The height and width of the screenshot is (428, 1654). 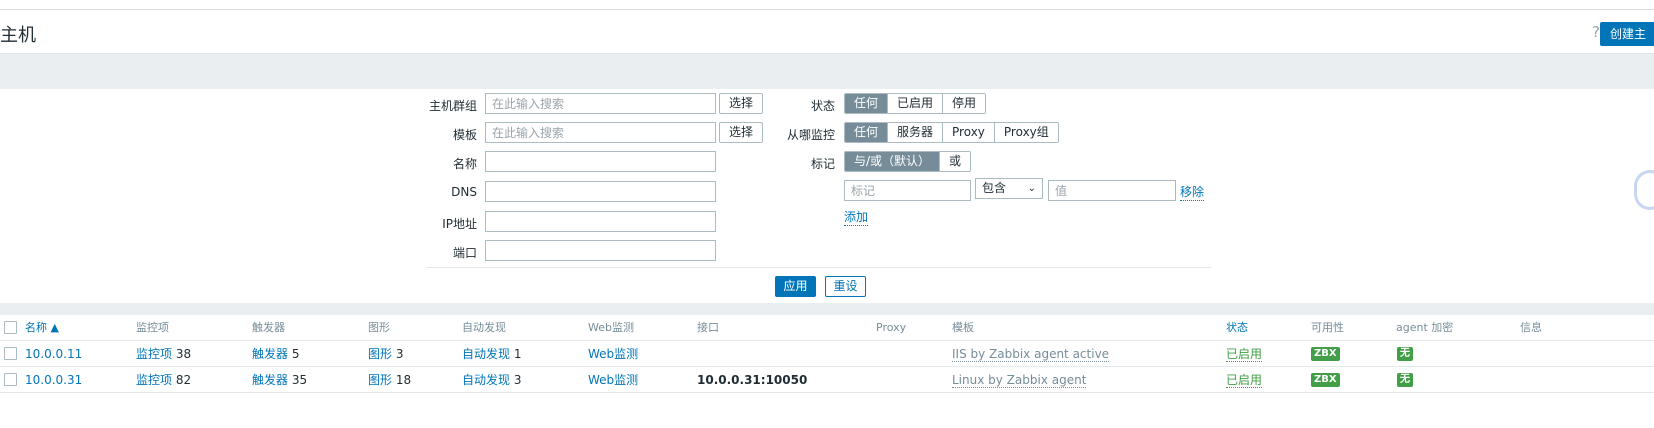 What do you see at coordinates (795, 286) in the screenshot?
I see `apply-button: 应用` at bounding box center [795, 286].